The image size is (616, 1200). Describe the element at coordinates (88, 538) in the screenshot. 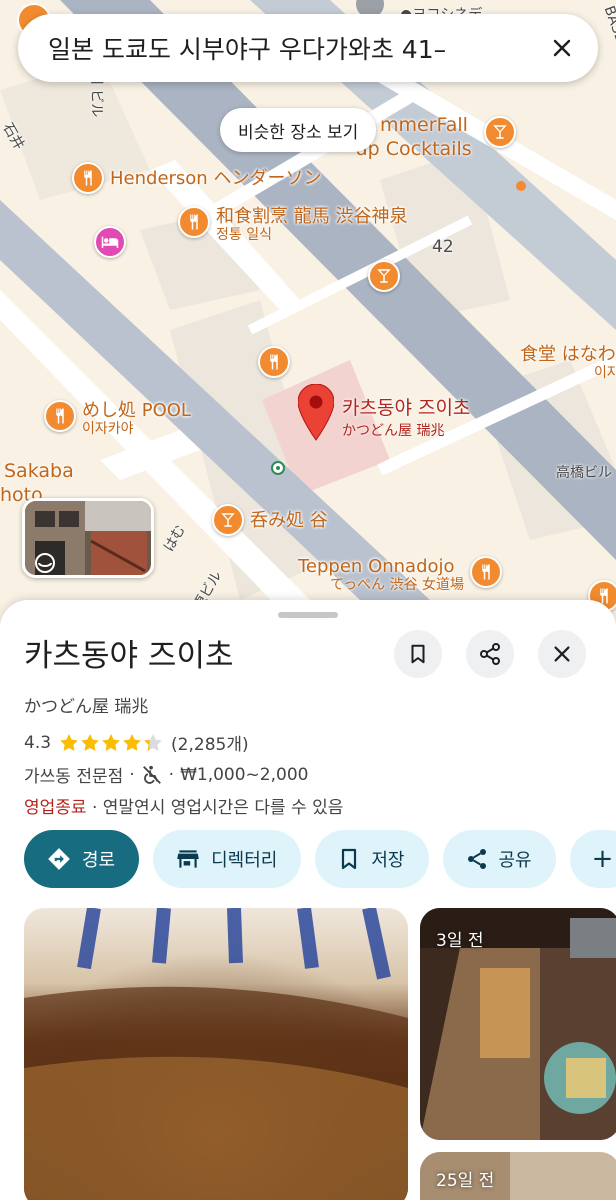

I see `street-view-thumbnail` at that location.